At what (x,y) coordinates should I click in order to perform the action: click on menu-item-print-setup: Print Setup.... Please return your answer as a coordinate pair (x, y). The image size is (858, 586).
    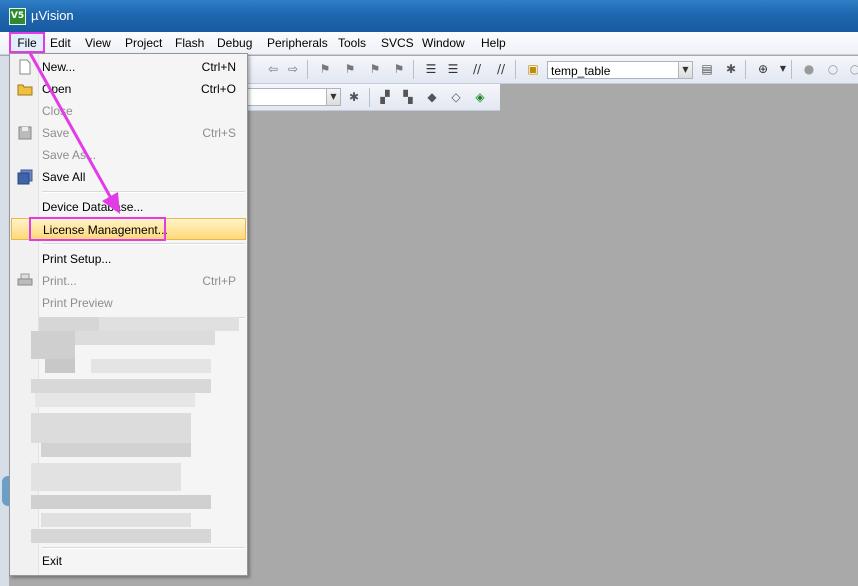
    Looking at the image, I should click on (128, 259).